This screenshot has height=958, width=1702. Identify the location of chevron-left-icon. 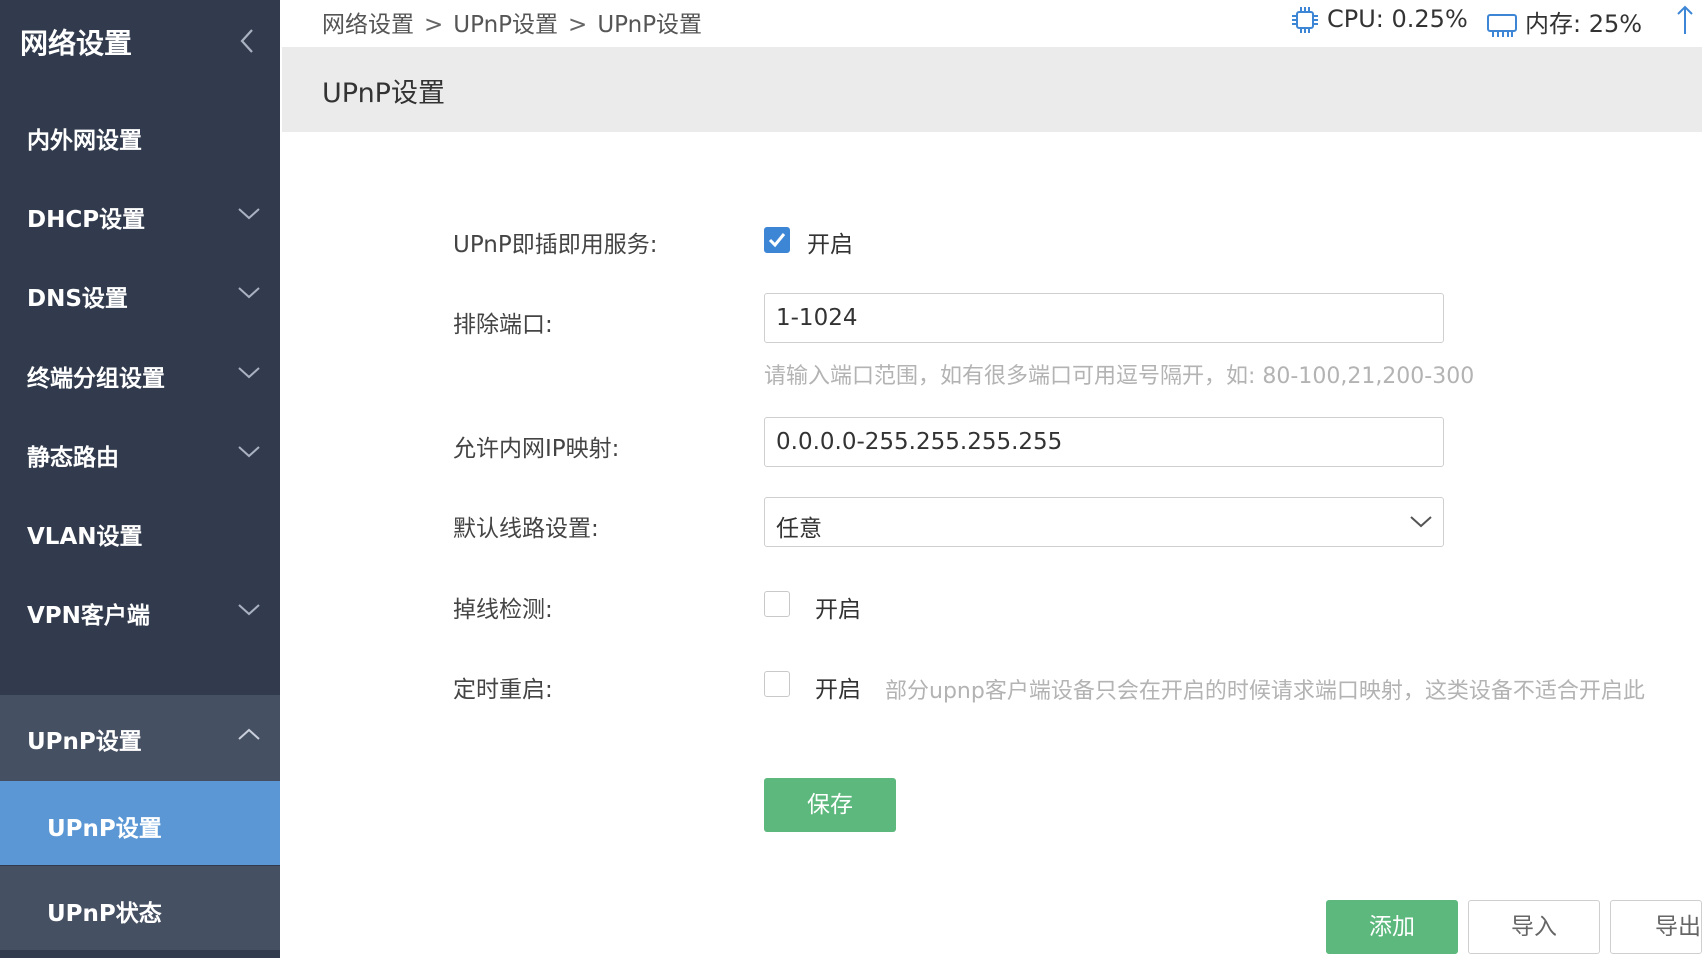
(247, 41).